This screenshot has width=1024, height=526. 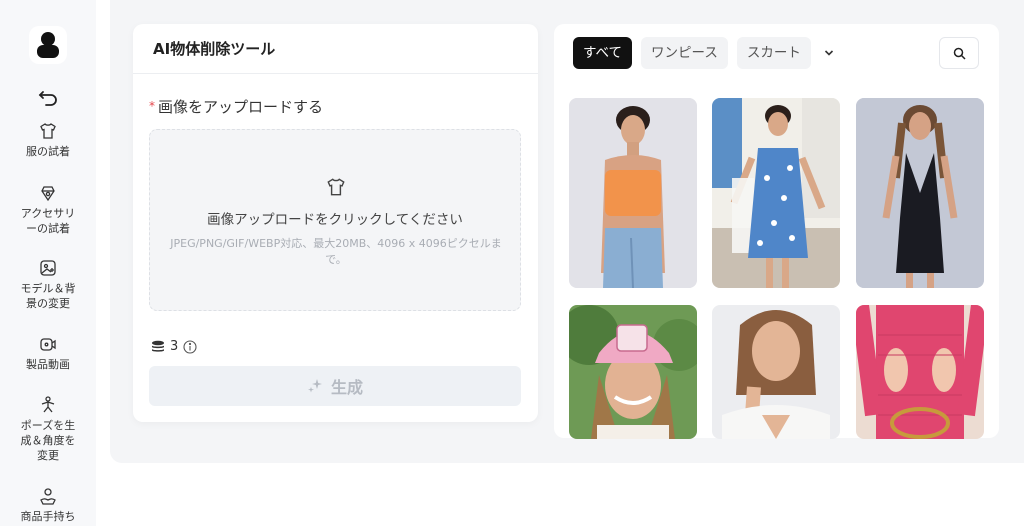 I want to click on credit-count: 3, so click(x=174, y=346).